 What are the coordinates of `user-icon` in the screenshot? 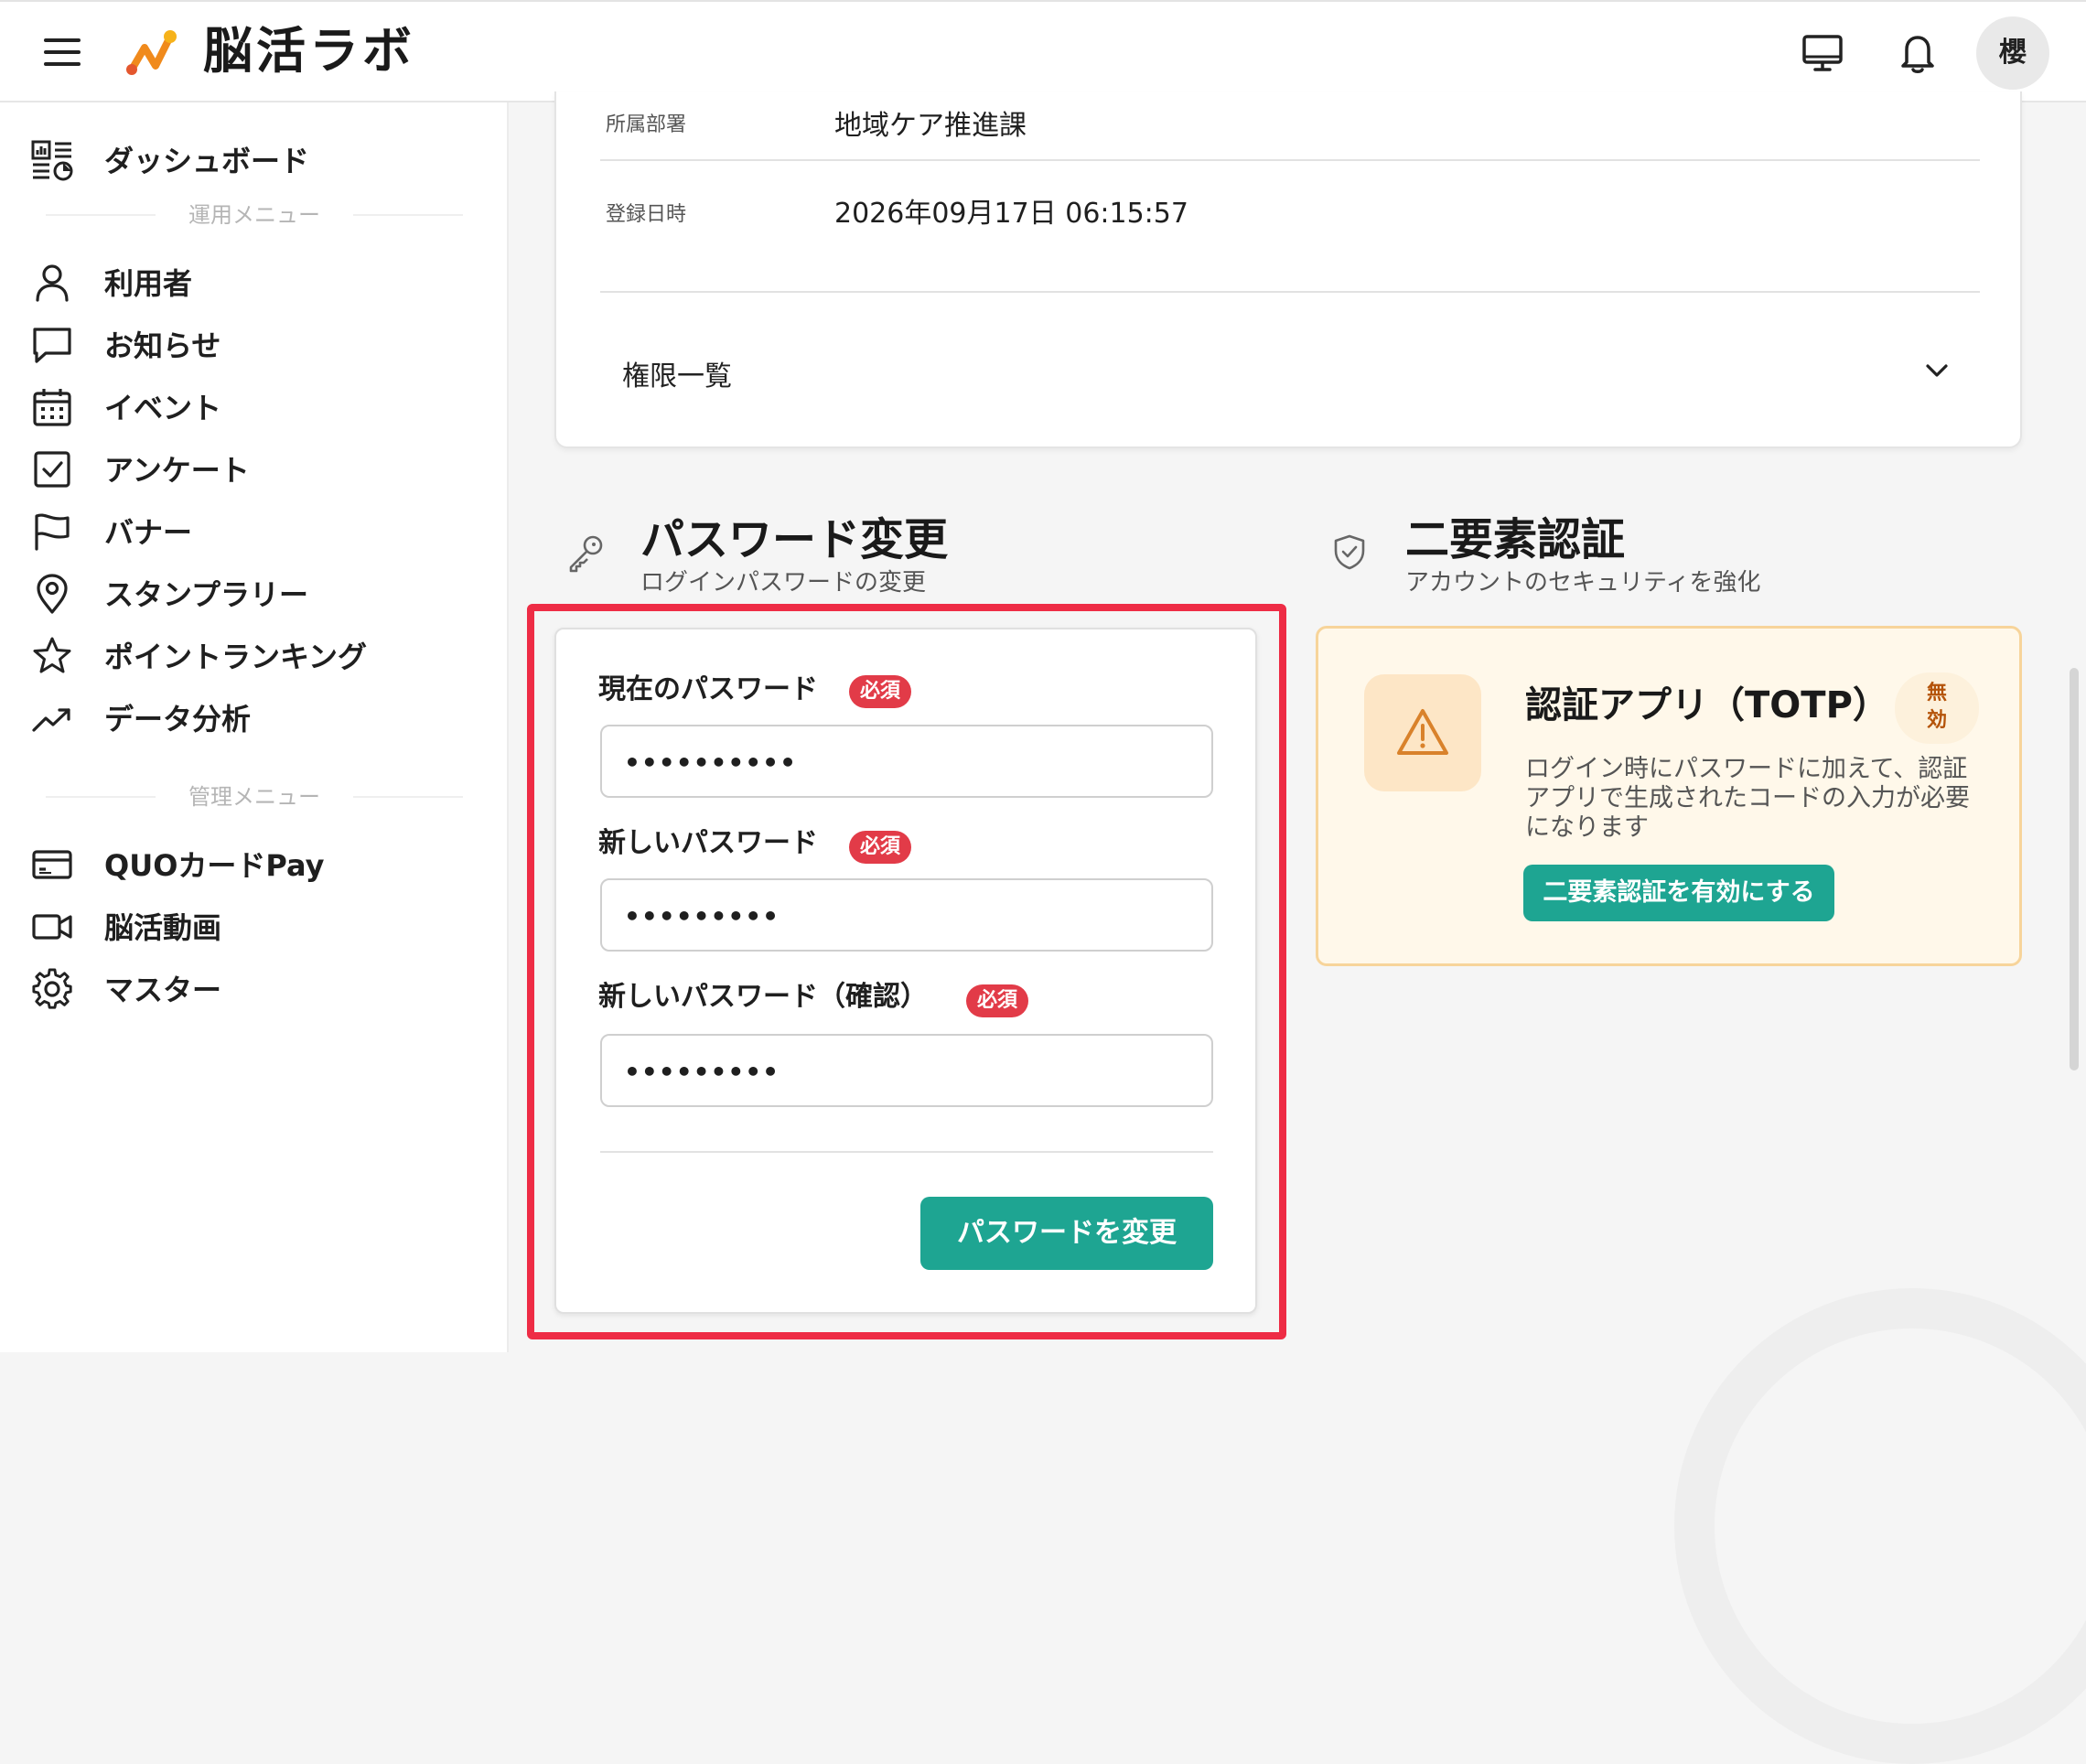 It's located at (52, 283).